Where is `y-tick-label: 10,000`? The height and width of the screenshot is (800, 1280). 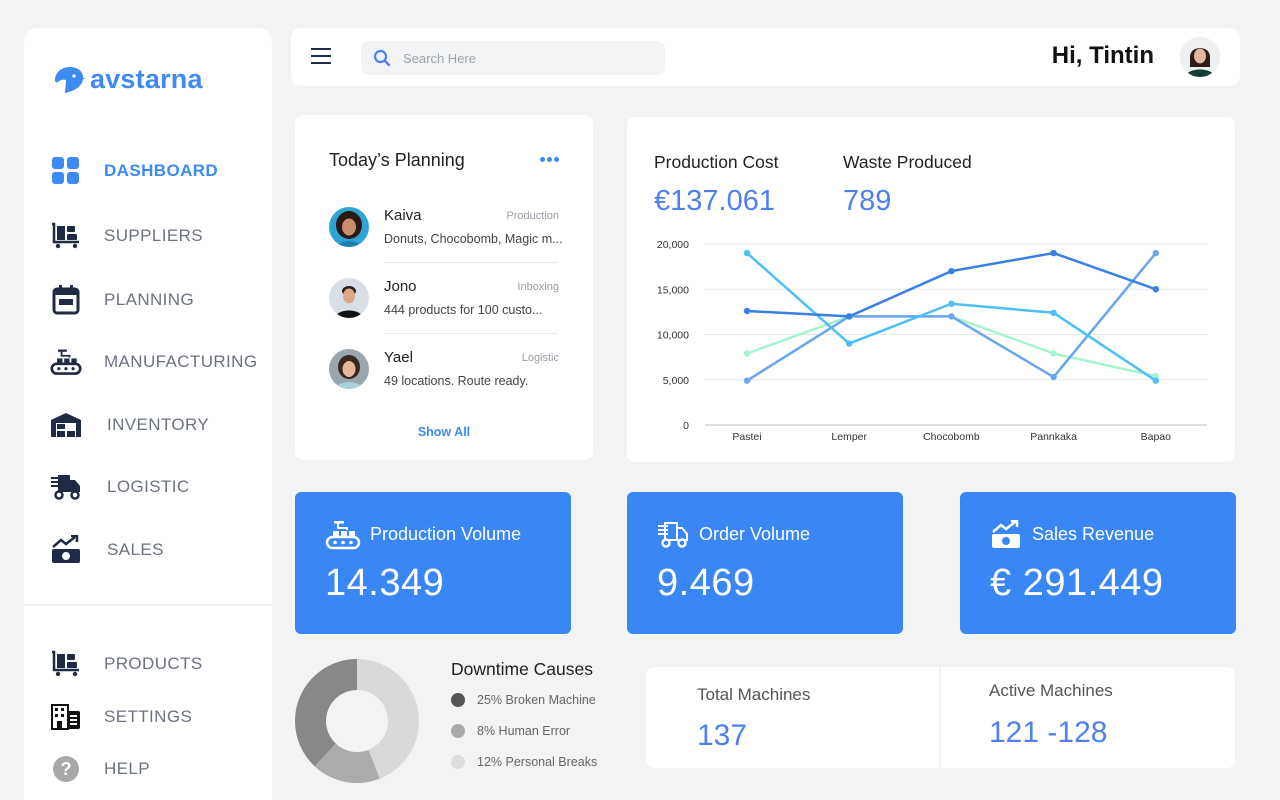 y-tick-label: 10,000 is located at coordinates (673, 336).